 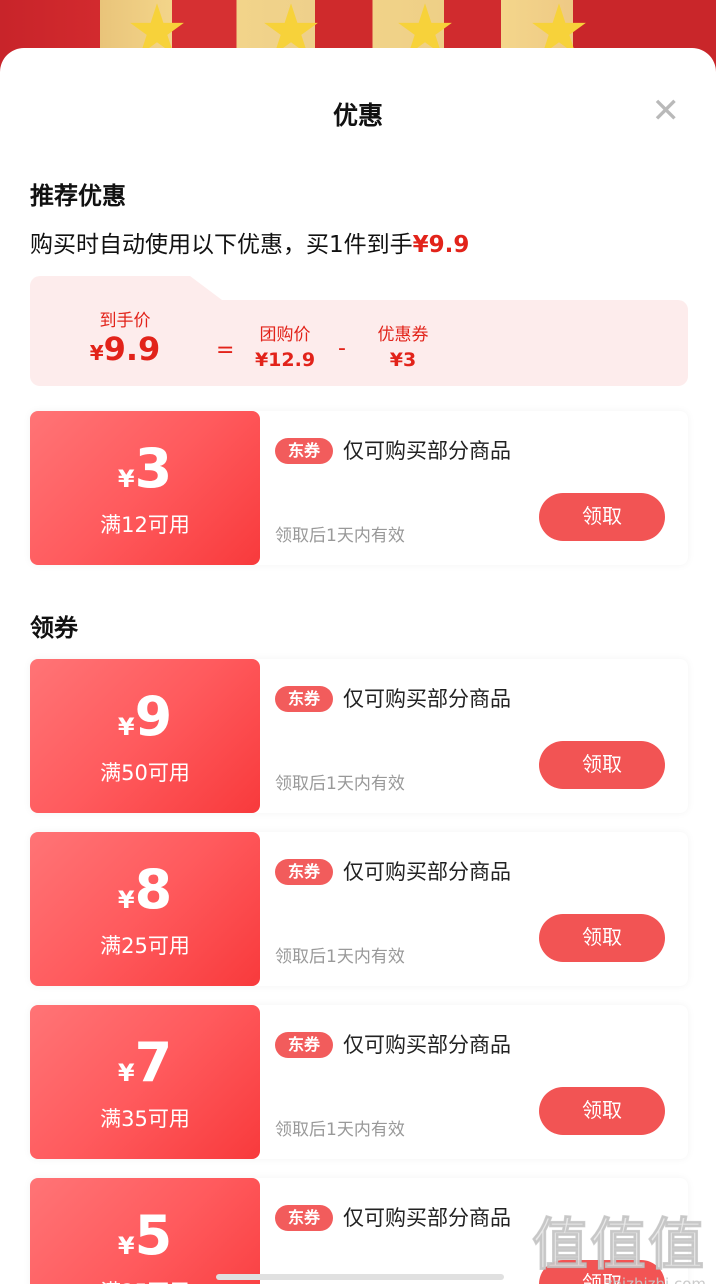 I want to click on coupon-discount-label: 优惠券, so click(x=403, y=335).